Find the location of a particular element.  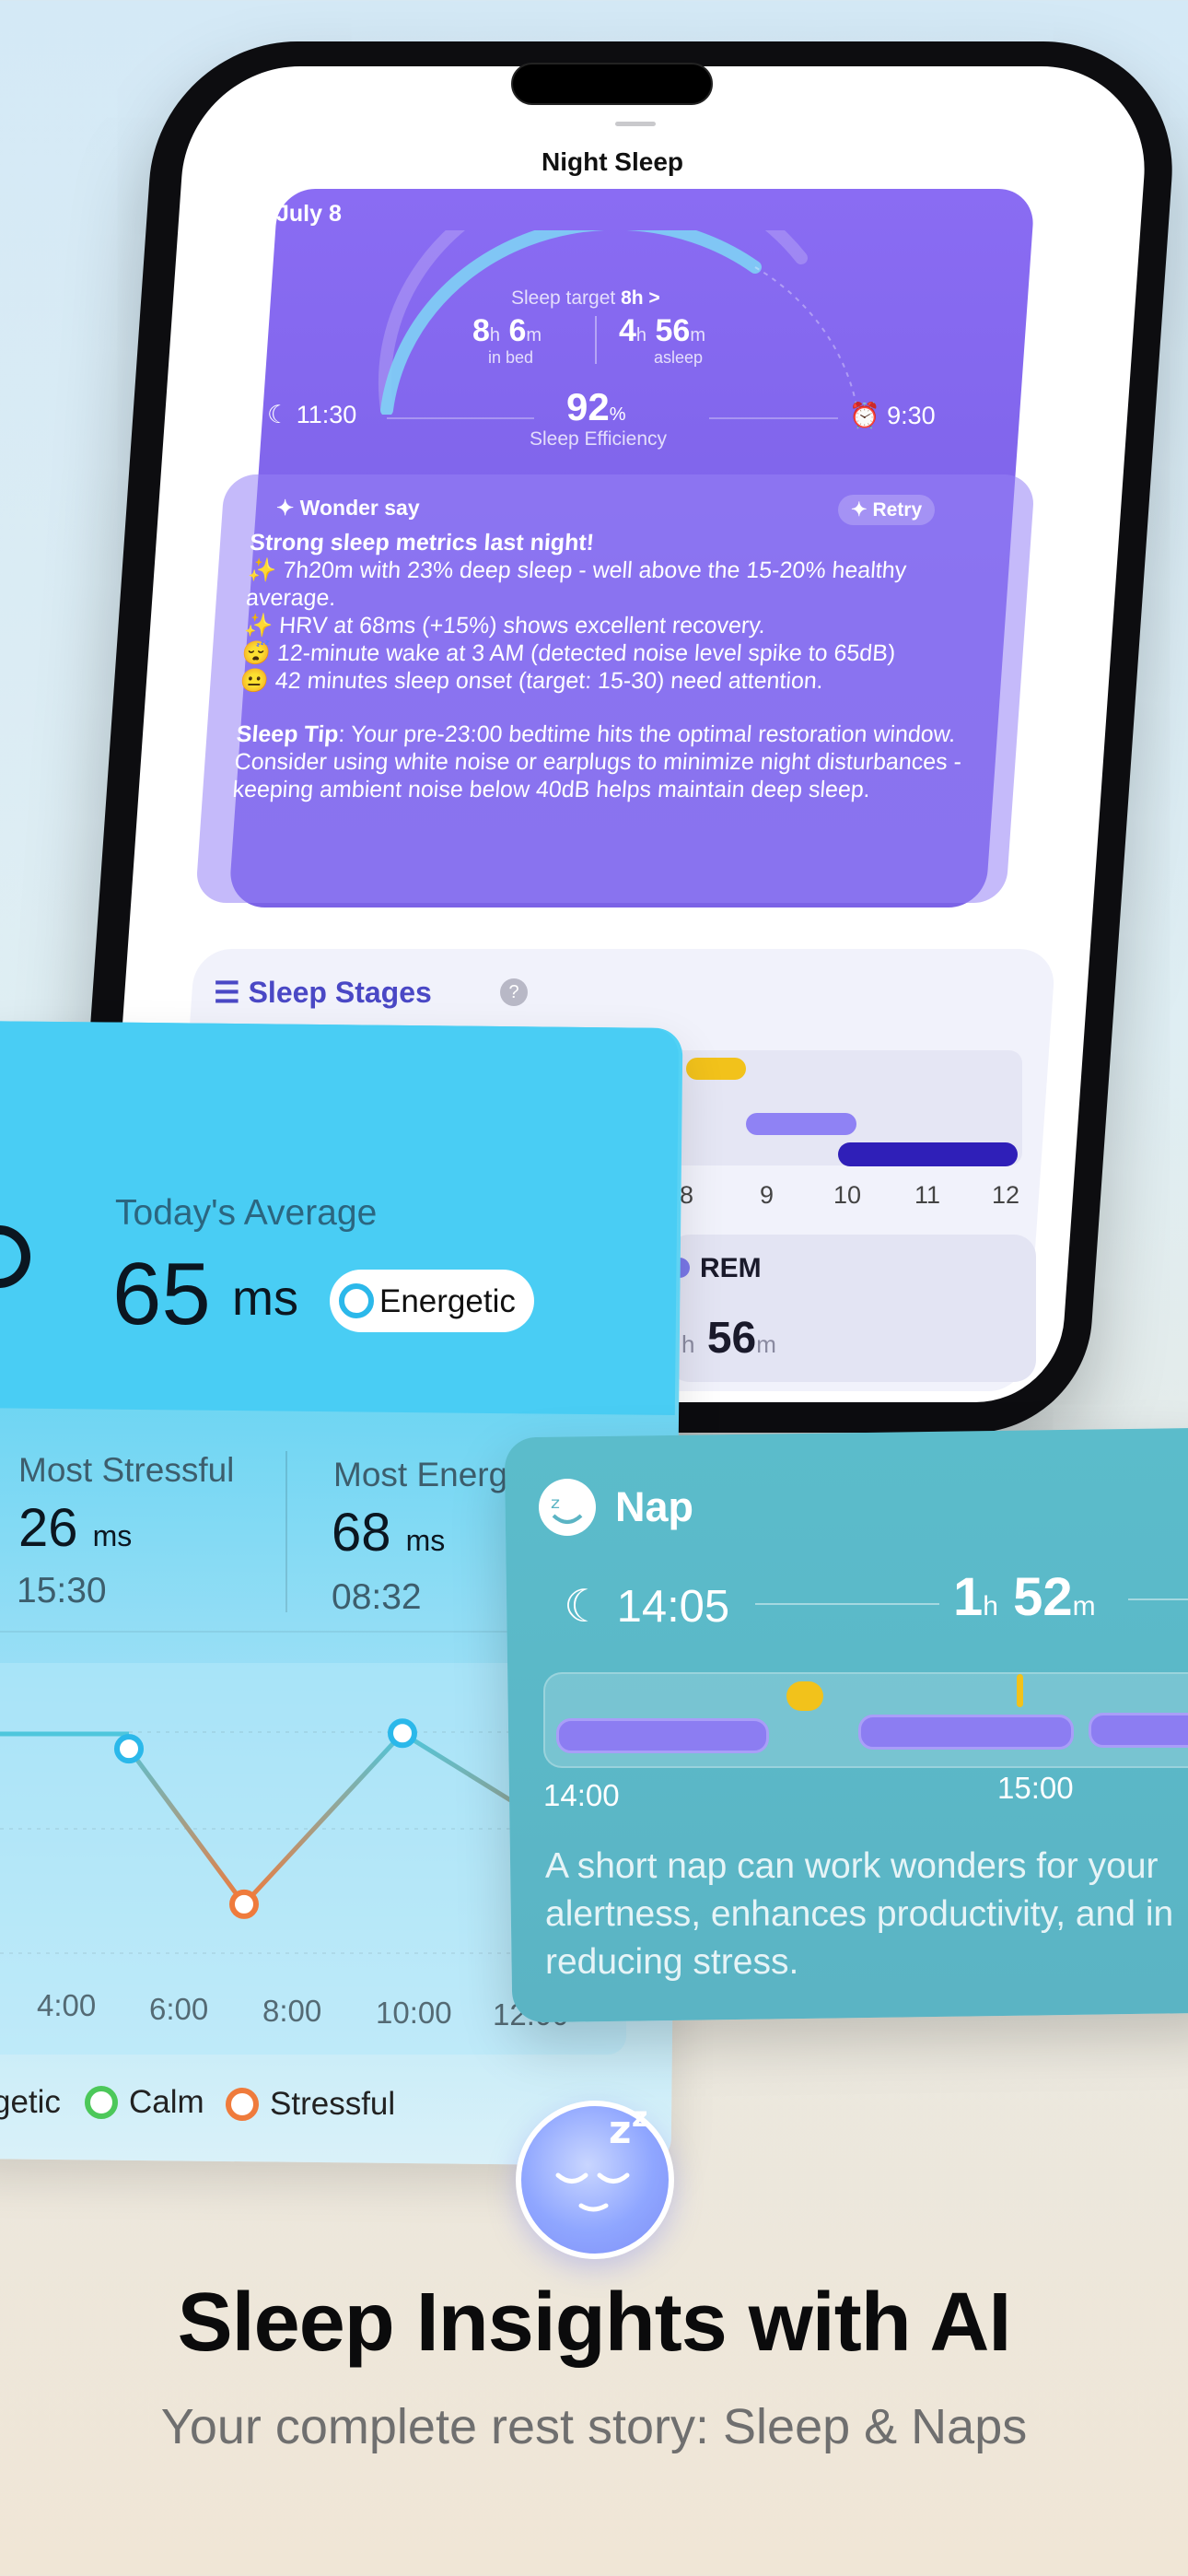

timeline-line-left is located at coordinates (460, 418).